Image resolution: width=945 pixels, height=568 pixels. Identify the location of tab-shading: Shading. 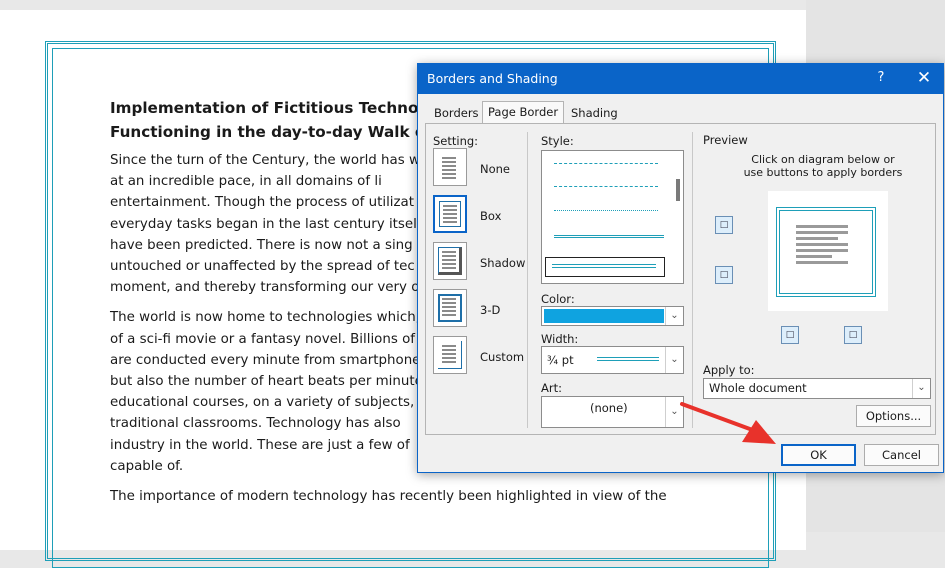
(594, 113).